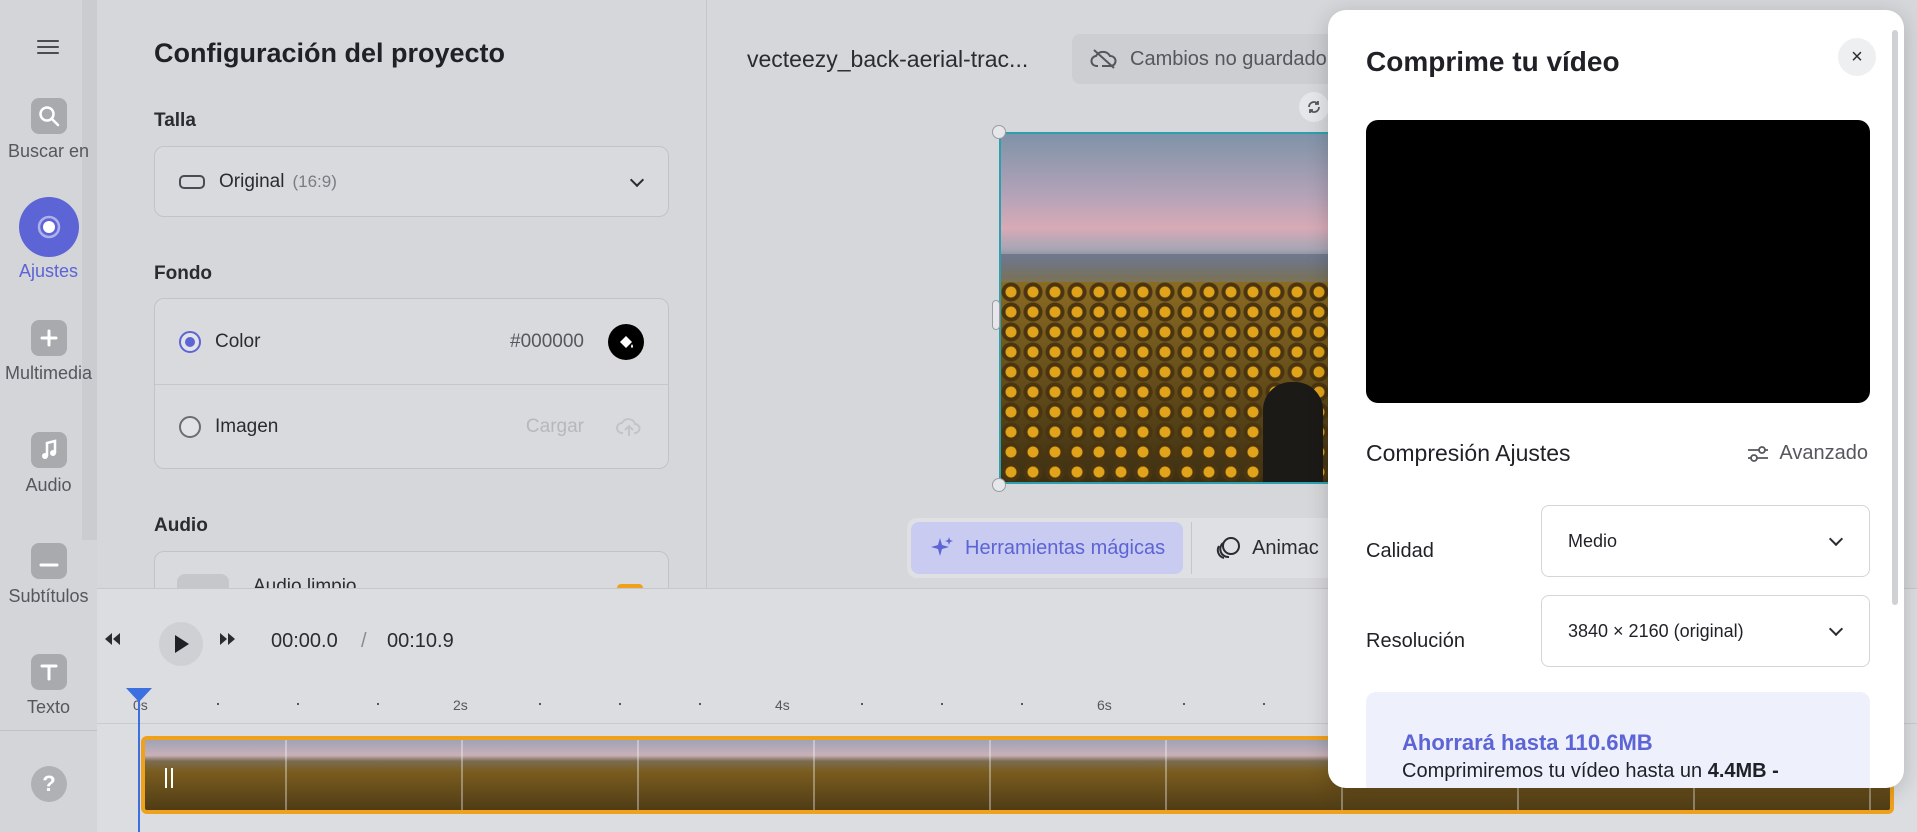 The height and width of the screenshot is (832, 1917). What do you see at coordinates (1228, 58) in the screenshot?
I see `unsaved-label: Cambios no guardado` at bounding box center [1228, 58].